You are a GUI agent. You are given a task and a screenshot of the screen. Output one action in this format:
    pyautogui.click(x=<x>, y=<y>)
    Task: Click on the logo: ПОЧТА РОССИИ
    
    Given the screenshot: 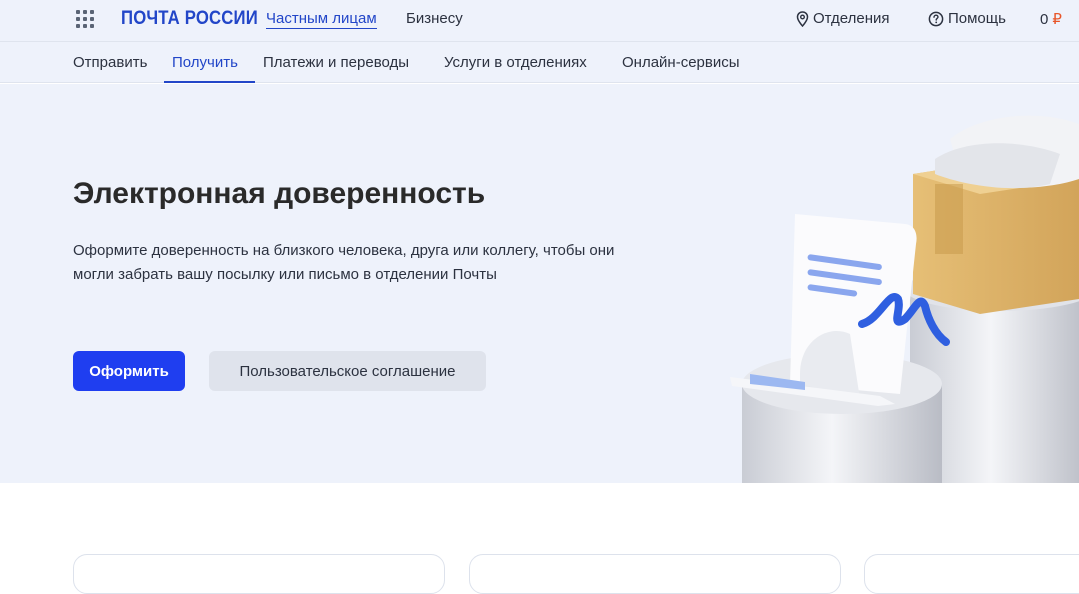 What is the action you would take?
    pyautogui.click(x=189, y=19)
    